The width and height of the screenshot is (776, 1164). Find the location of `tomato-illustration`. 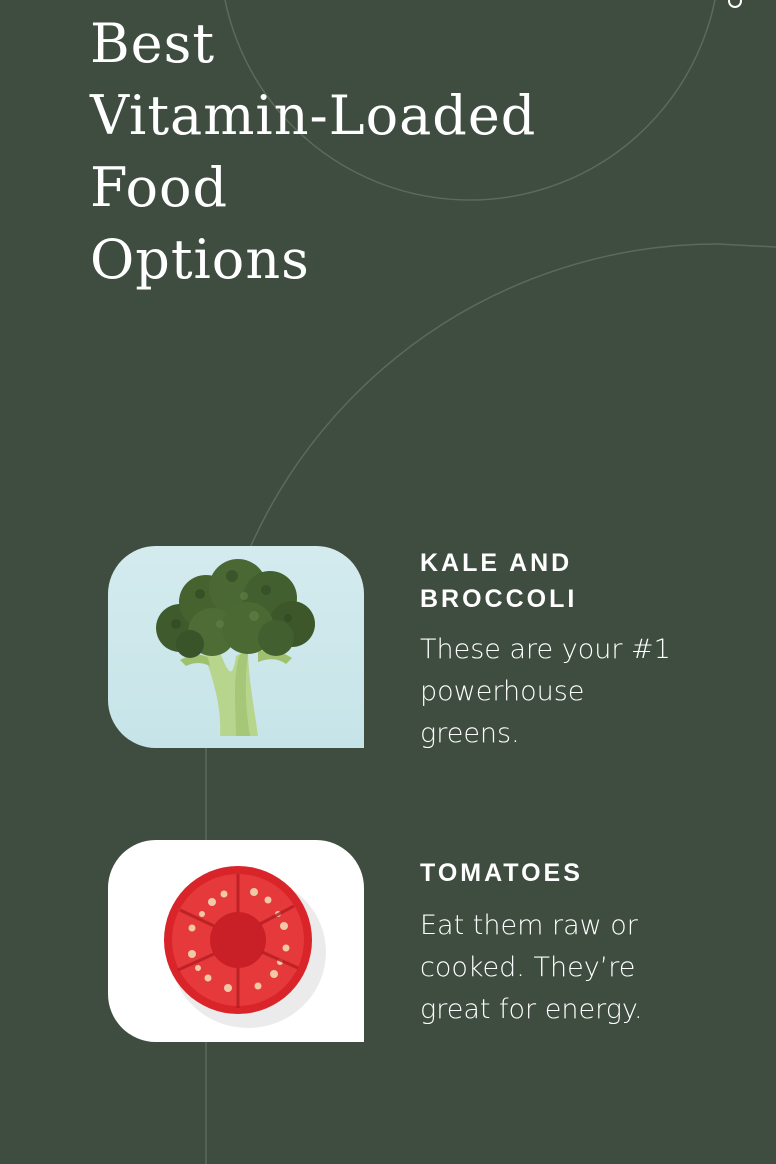

tomato-illustration is located at coordinates (245, 947).